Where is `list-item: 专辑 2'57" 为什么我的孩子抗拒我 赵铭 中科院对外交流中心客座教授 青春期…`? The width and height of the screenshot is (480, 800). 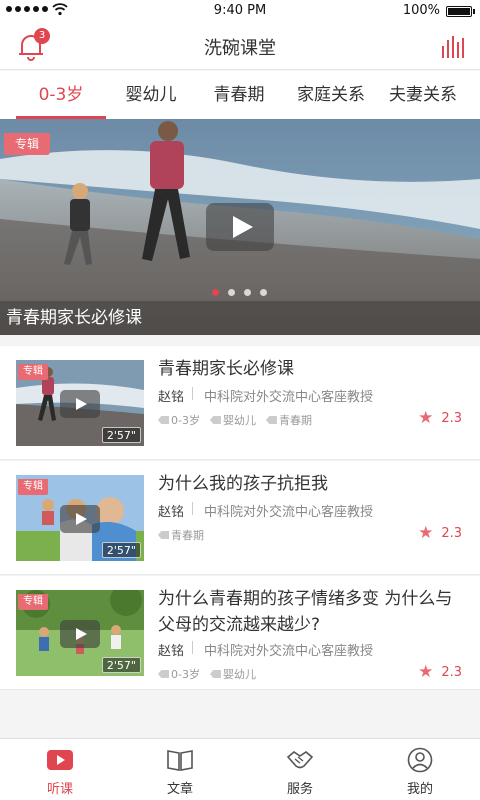
list-item: 专辑 2'57" 为什么我的孩子抗拒我 赵铭 中科院对外交流中心客座教授 青春期… is located at coordinates (240, 518).